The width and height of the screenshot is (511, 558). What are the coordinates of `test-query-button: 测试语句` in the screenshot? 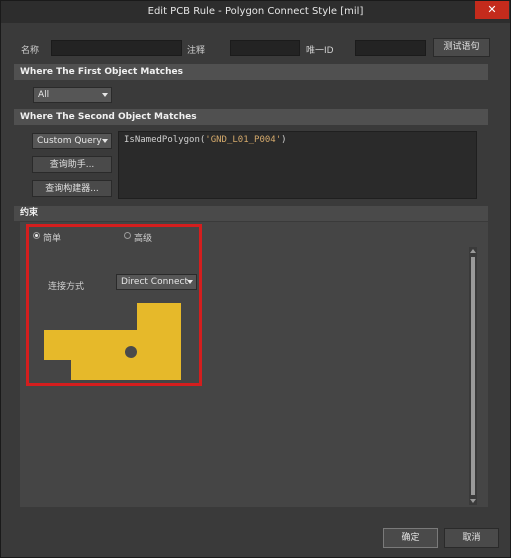 It's located at (461, 47).